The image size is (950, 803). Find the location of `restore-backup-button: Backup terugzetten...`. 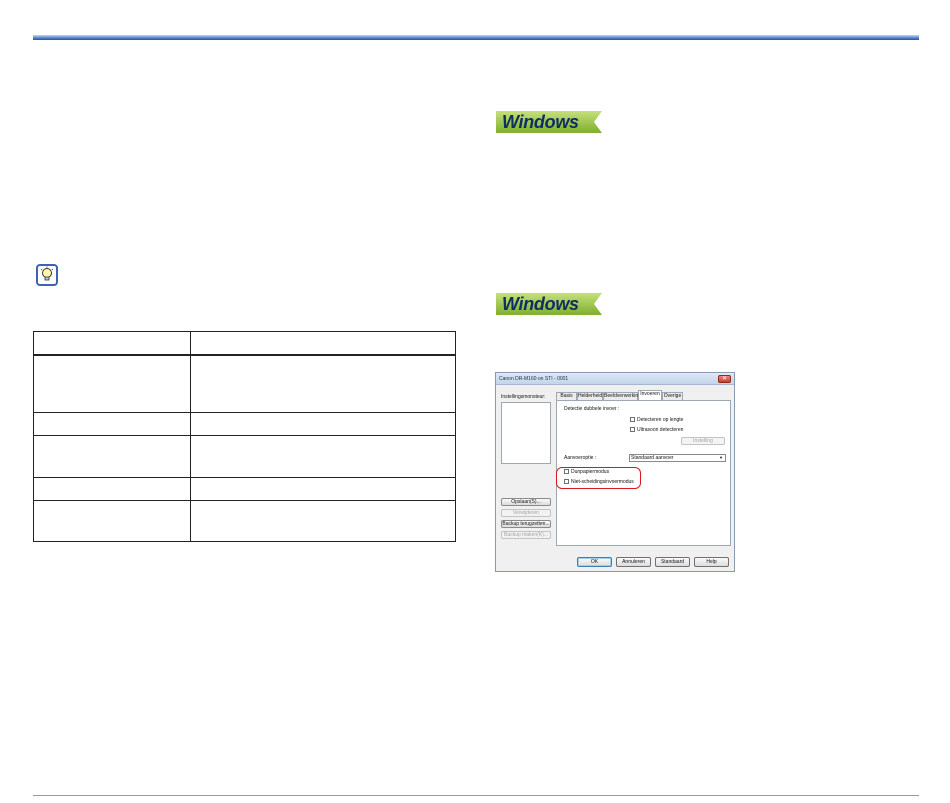

restore-backup-button: Backup terugzetten... is located at coordinates (526, 524).